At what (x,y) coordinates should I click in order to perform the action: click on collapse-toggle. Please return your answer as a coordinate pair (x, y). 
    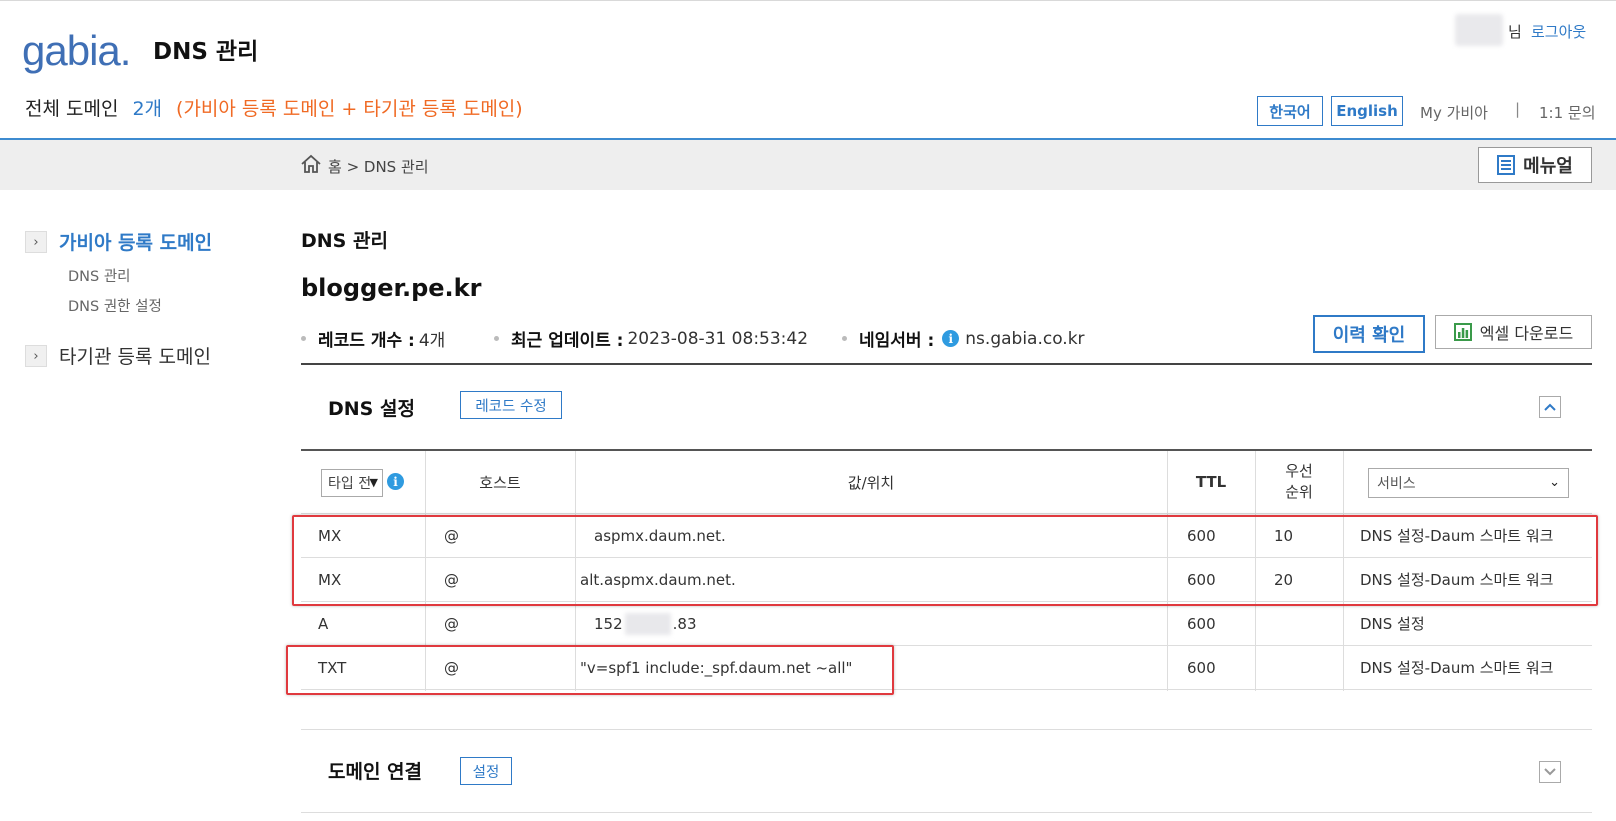
    Looking at the image, I should click on (1550, 407).